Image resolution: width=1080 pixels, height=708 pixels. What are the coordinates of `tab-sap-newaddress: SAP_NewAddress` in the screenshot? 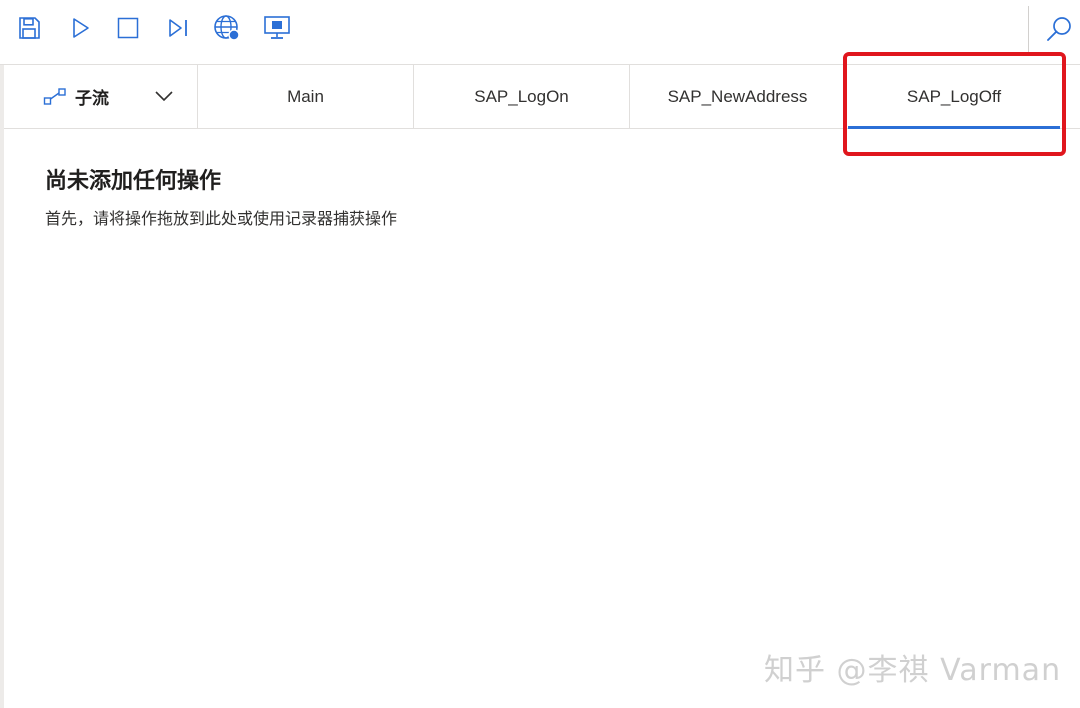 It's located at (738, 96).